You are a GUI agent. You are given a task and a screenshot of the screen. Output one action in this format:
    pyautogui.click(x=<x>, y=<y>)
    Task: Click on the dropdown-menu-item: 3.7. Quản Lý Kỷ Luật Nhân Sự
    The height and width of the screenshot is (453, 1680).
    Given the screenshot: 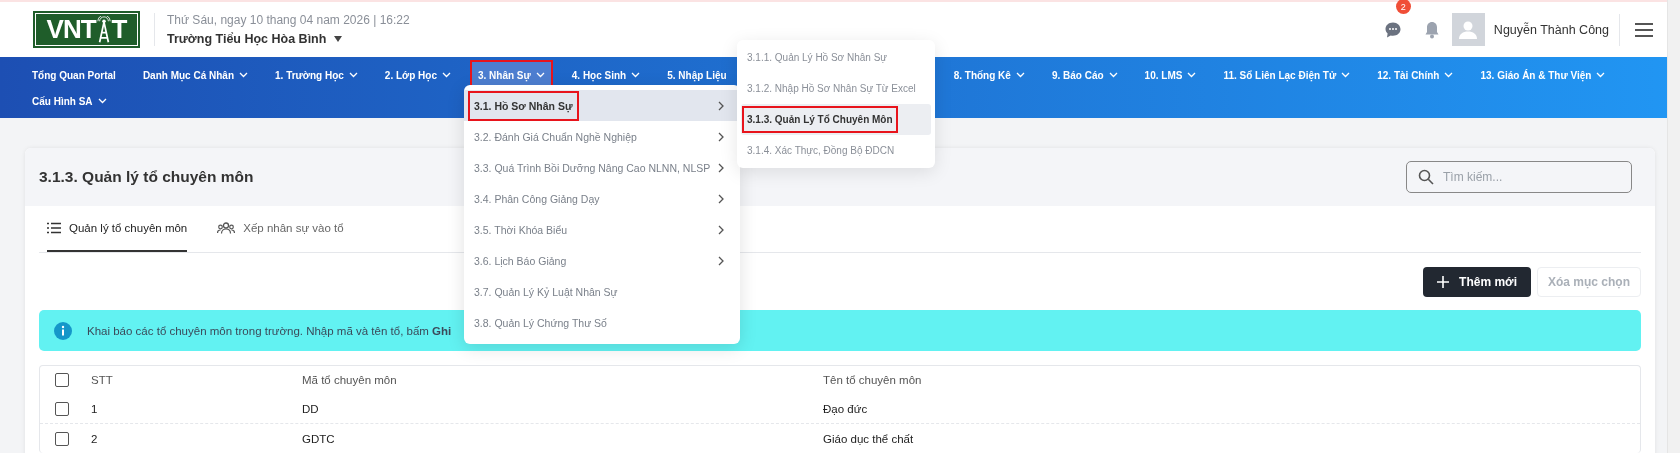 What is the action you would take?
    pyautogui.click(x=602, y=291)
    